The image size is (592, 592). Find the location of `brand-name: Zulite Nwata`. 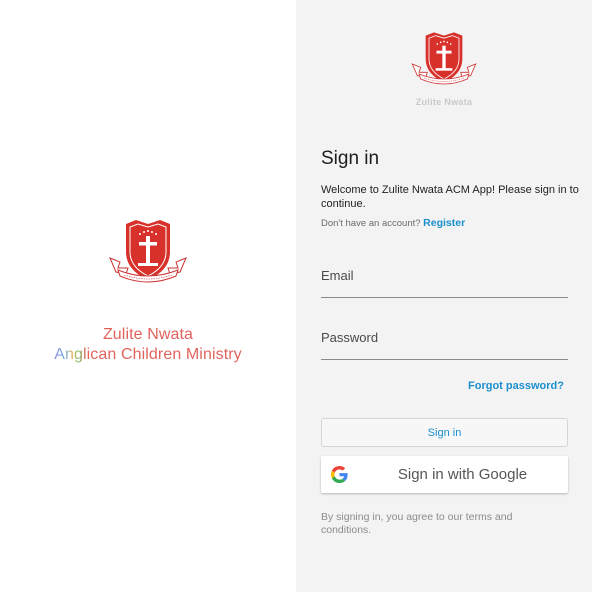

brand-name: Zulite Nwata is located at coordinates (444, 102).